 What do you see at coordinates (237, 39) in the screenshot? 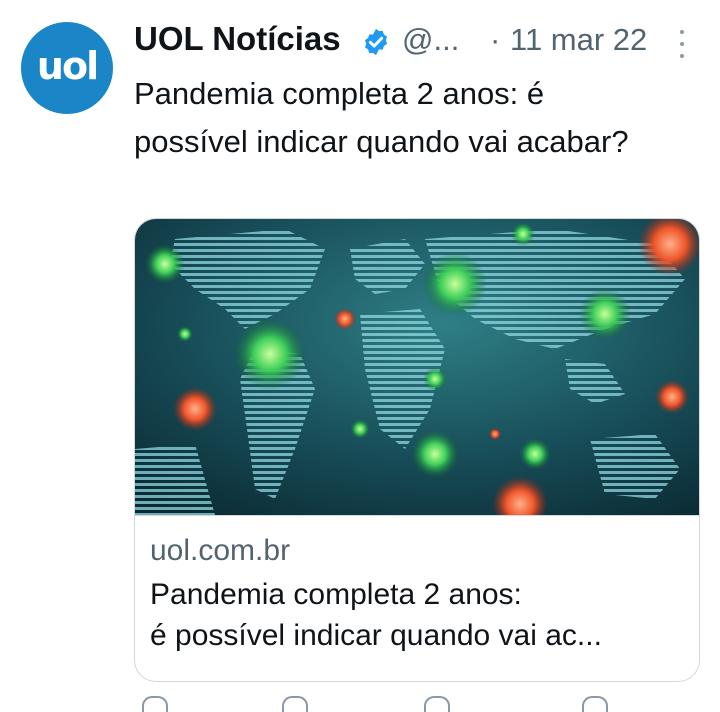
I see `display-name: UOL Notícias` at bounding box center [237, 39].